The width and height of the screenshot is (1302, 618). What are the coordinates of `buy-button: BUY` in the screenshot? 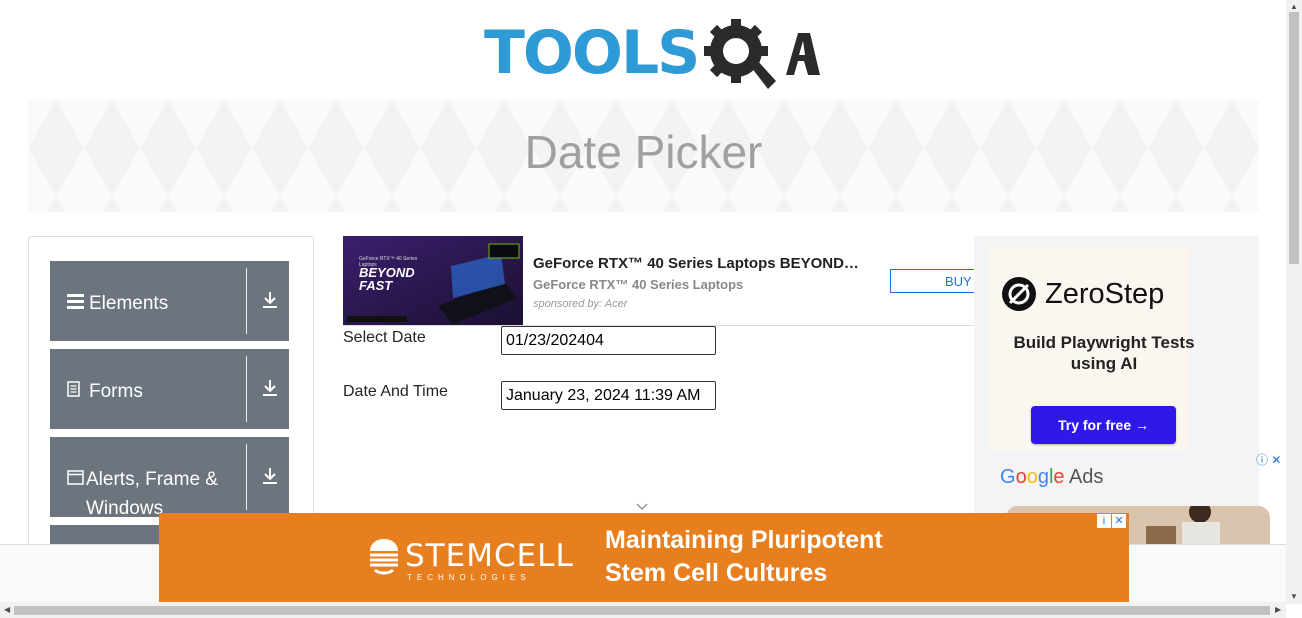 It's located at (932, 281).